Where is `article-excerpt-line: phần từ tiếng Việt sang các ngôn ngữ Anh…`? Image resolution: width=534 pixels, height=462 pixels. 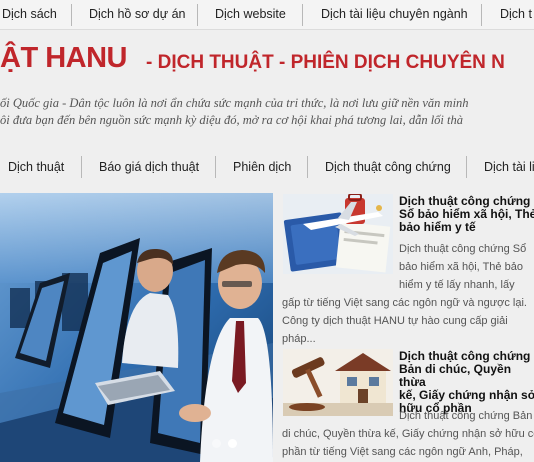 article-excerpt-line: phần từ tiếng Việt sang các ngôn ngữ Anh… is located at coordinates (402, 452).